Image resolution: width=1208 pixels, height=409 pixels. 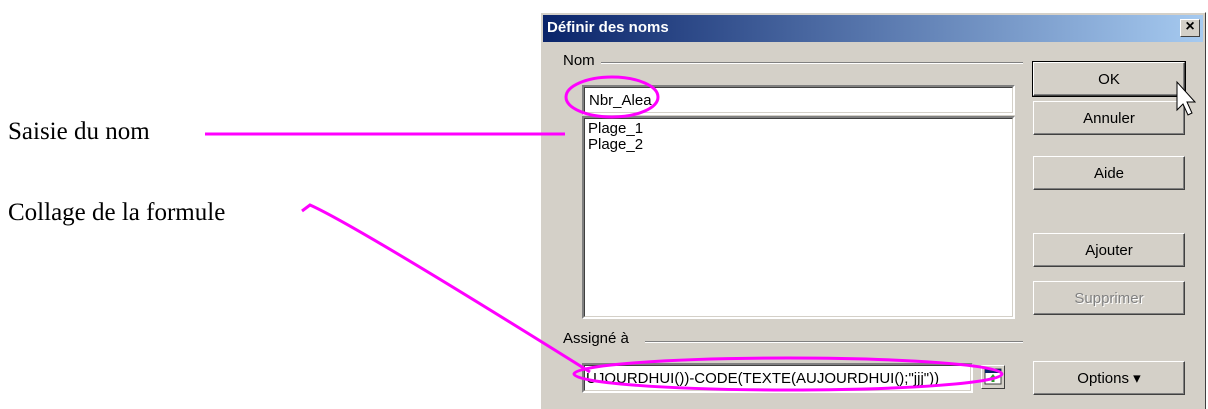 I want to click on name-group-divider, so click(x=812, y=63).